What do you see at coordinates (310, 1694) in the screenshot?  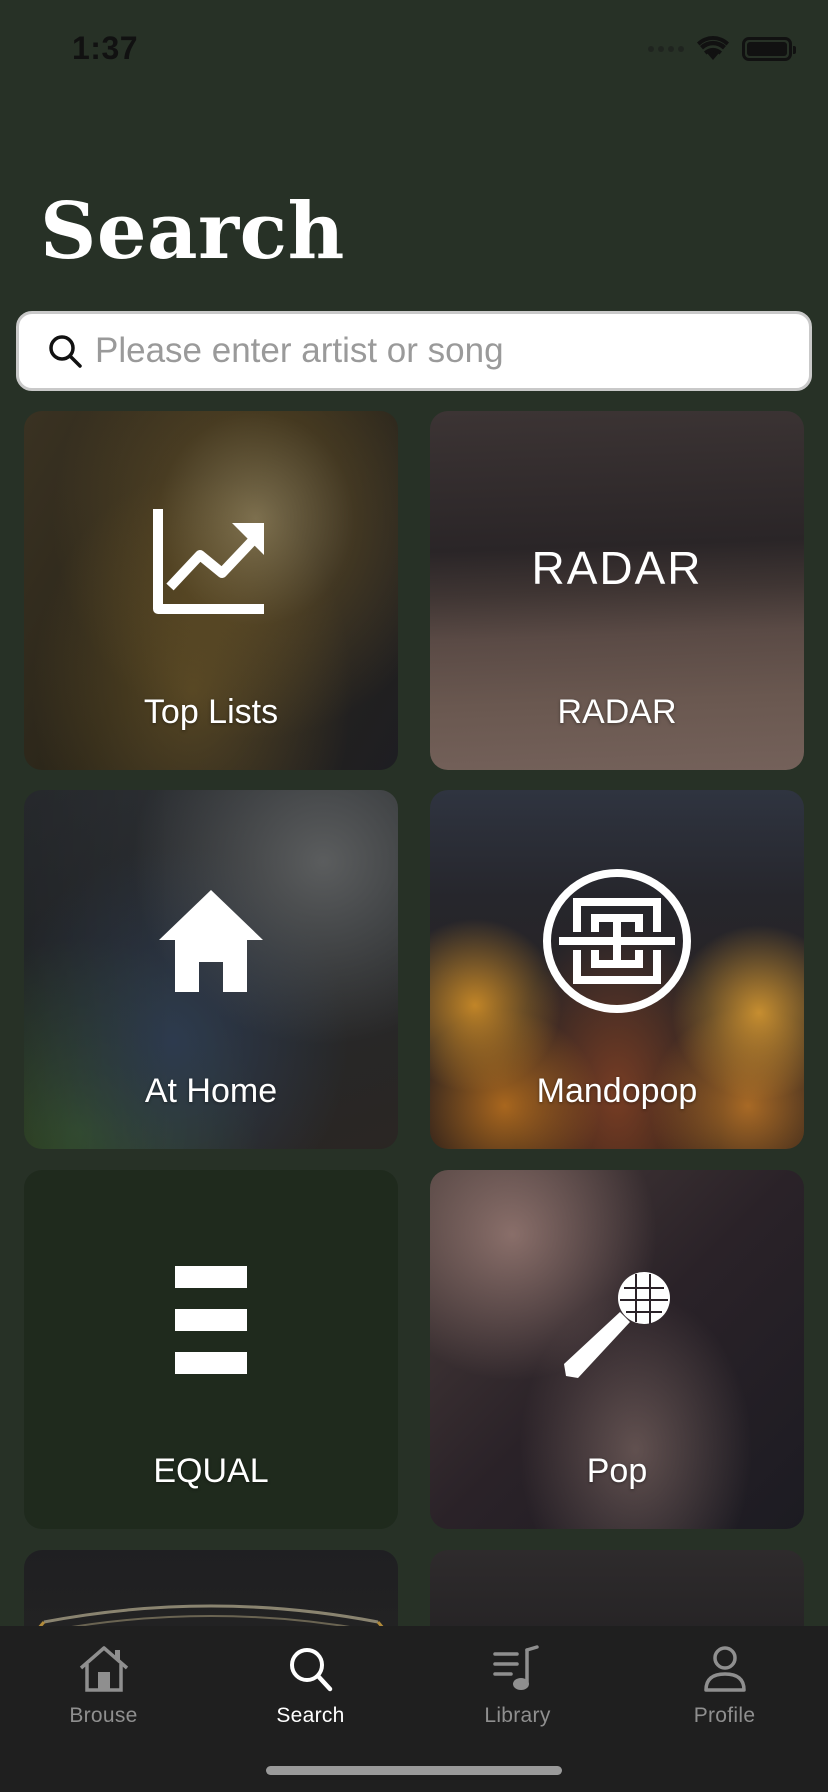 I see `tab-search: Search` at bounding box center [310, 1694].